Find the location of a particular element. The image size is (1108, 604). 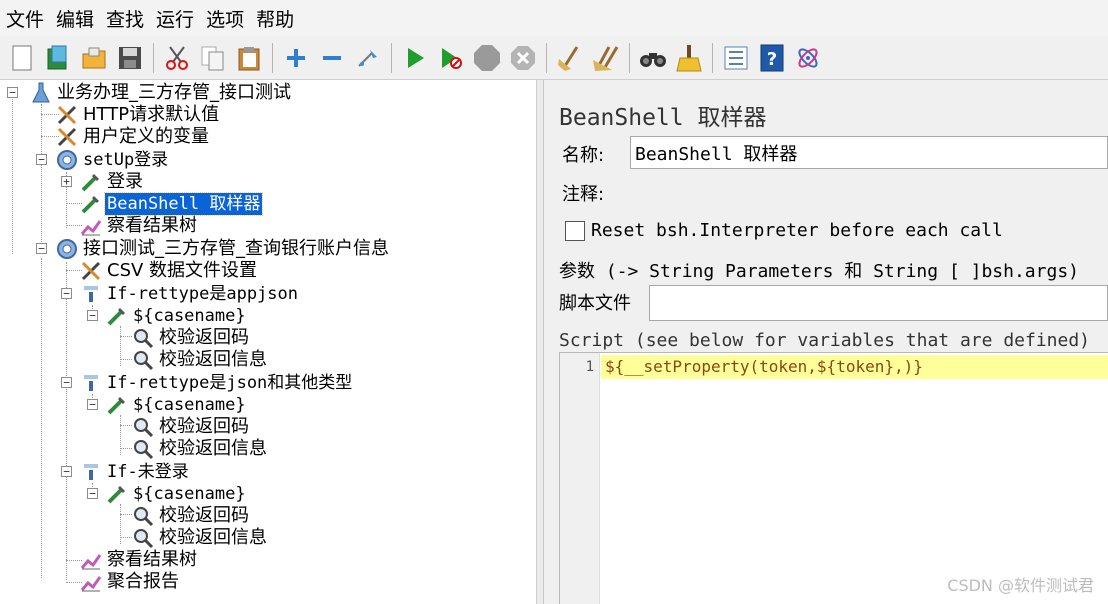

search-icon is located at coordinates (653, 58).